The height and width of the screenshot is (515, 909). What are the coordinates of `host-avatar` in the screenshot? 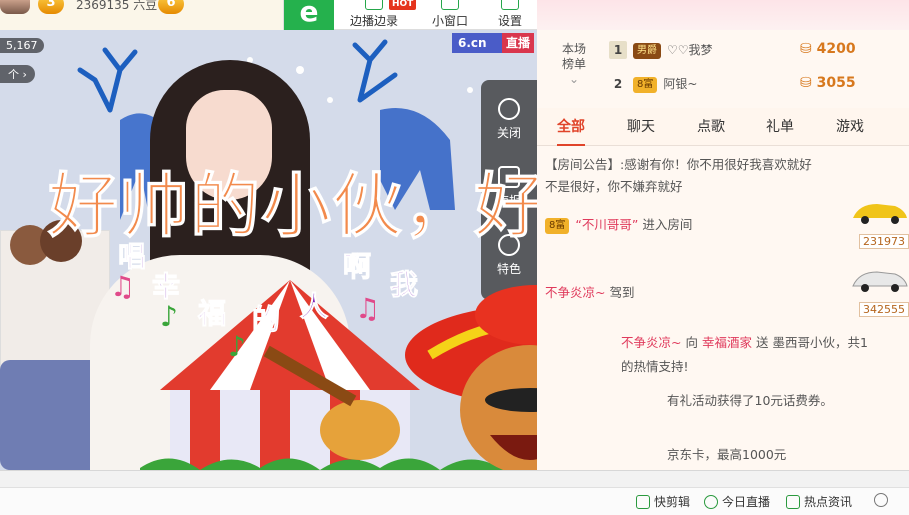 It's located at (15, 7).